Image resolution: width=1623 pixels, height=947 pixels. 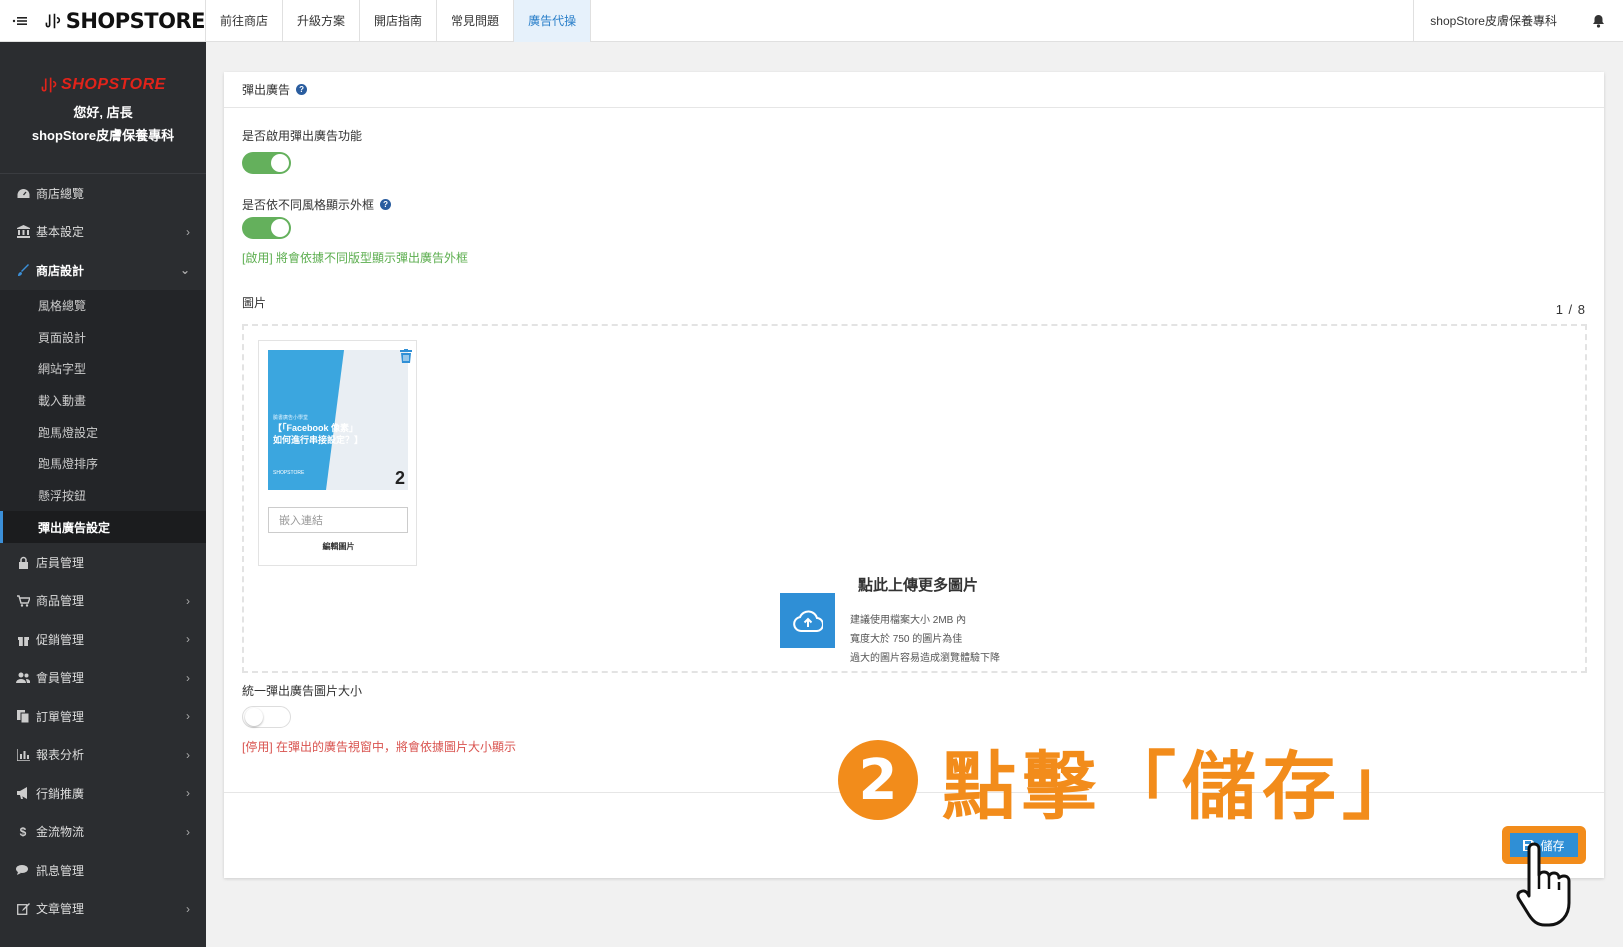 I want to click on sidebar-item-promotions: 促銷管理 ›, so click(x=103, y=639).